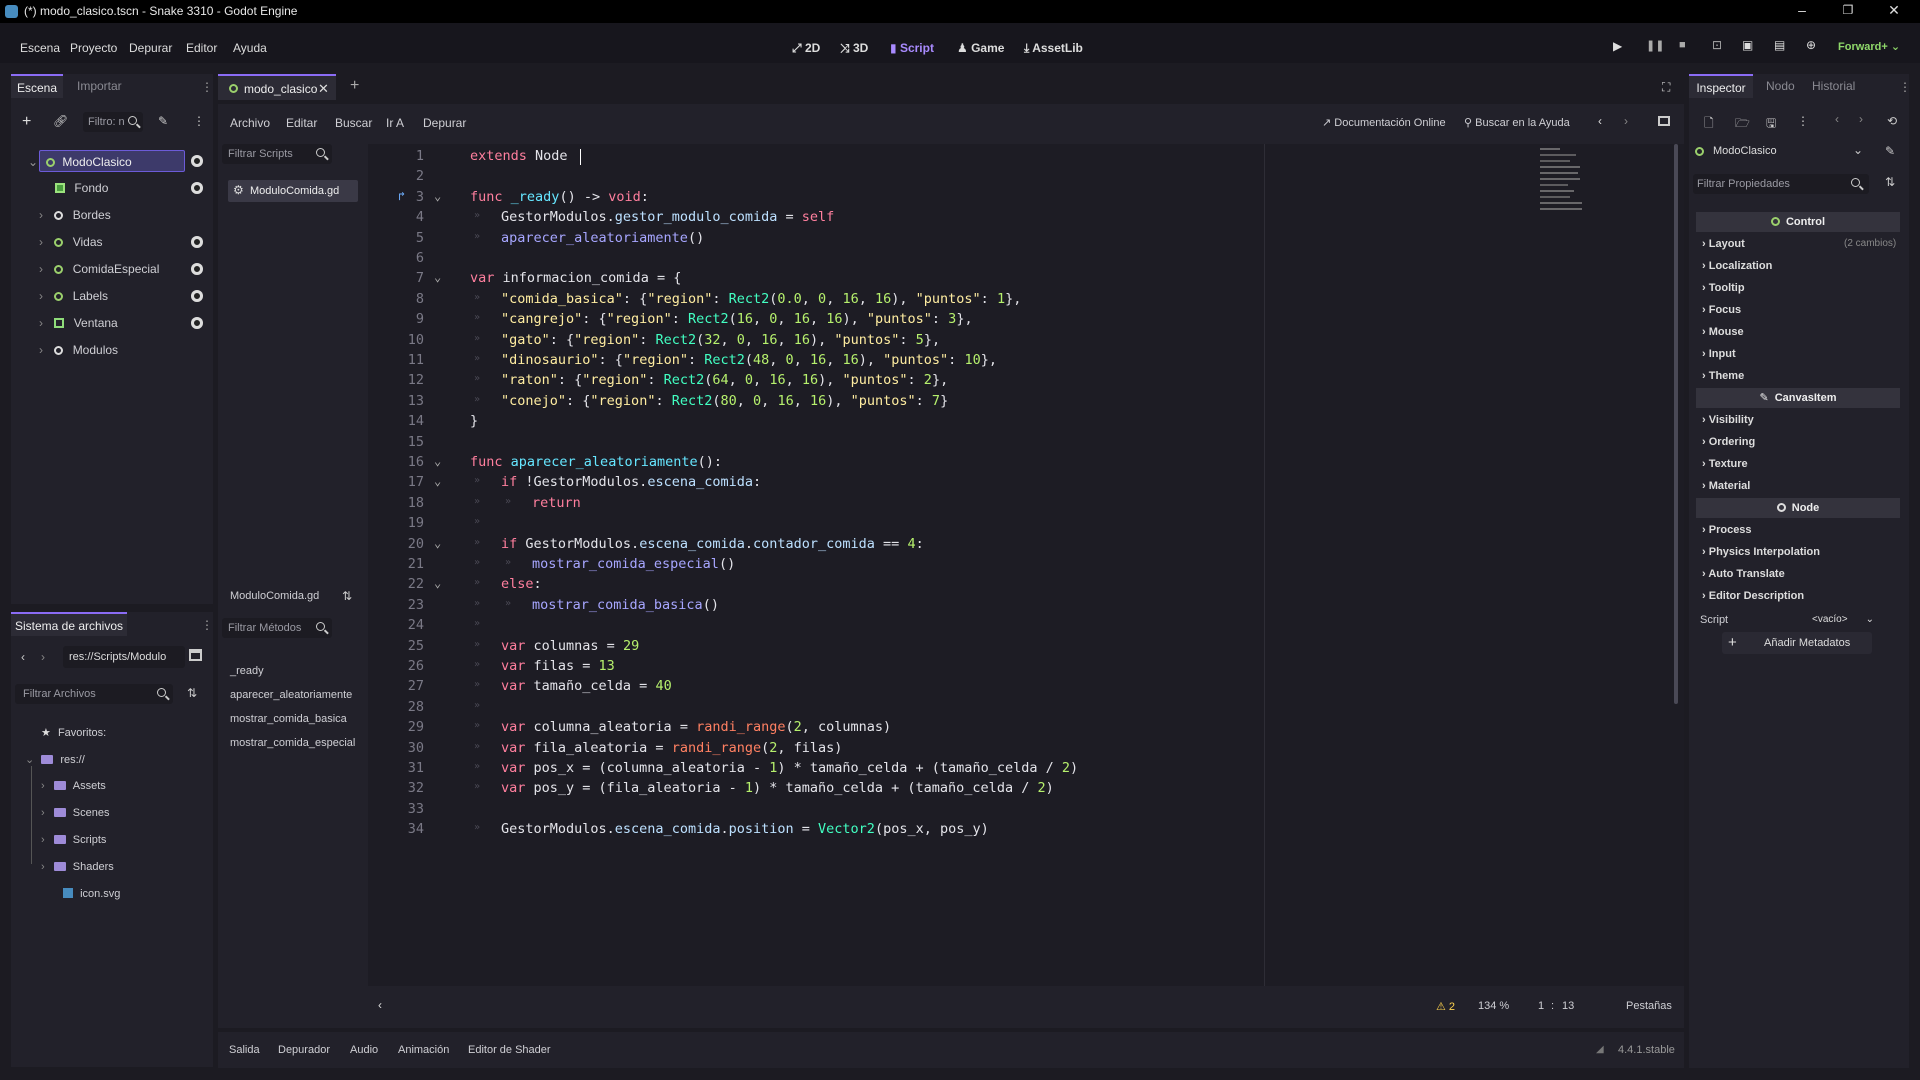  What do you see at coordinates (1811, 45) in the screenshot?
I see `movie-maker-icon: ⊕` at bounding box center [1811, 45].